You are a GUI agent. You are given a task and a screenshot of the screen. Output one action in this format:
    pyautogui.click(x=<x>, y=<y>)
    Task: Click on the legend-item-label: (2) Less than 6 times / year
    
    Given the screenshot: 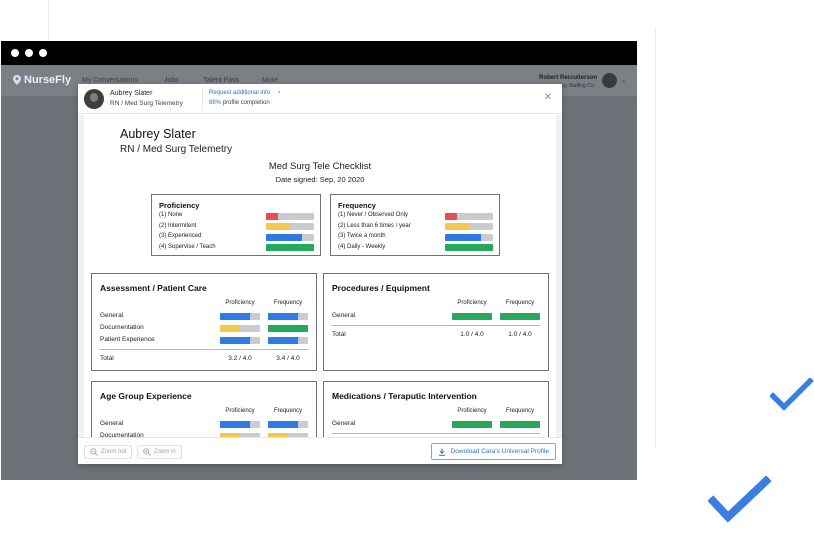 What is the action you would take?
    pyautogui.click(x=374, y=225)
    